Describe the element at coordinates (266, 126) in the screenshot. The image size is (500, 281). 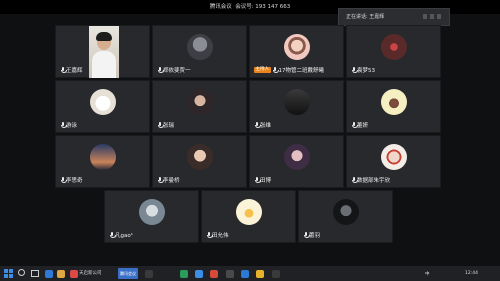
I see `participant-name: 张维` at that location.